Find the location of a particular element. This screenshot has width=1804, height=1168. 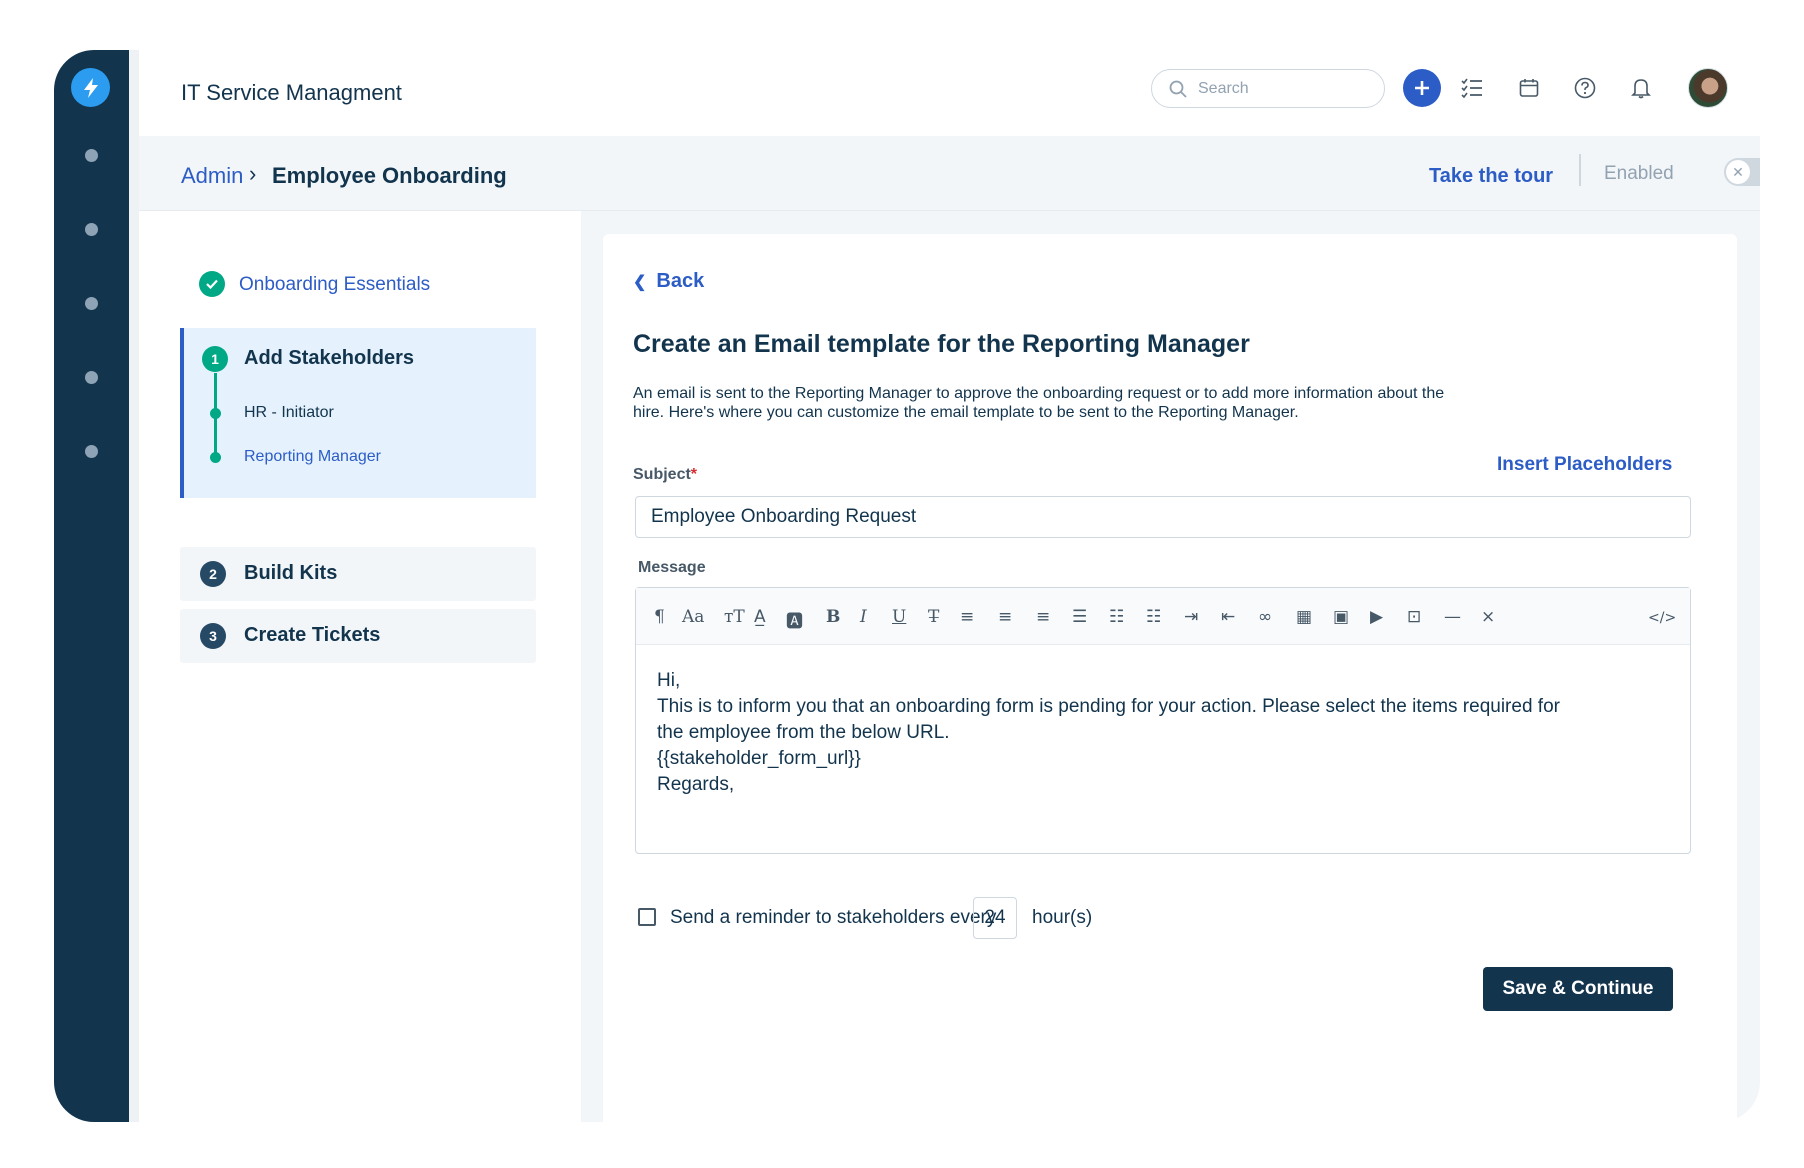

message-line: Hi, is located at coordinates (669, 680).